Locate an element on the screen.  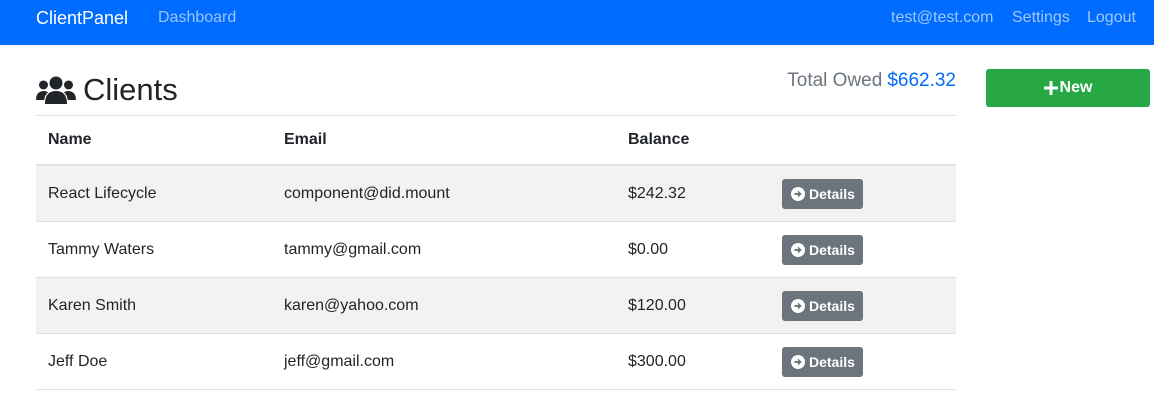
nav-dashboard-link: Dashboard is located at coordinates (197, 18).